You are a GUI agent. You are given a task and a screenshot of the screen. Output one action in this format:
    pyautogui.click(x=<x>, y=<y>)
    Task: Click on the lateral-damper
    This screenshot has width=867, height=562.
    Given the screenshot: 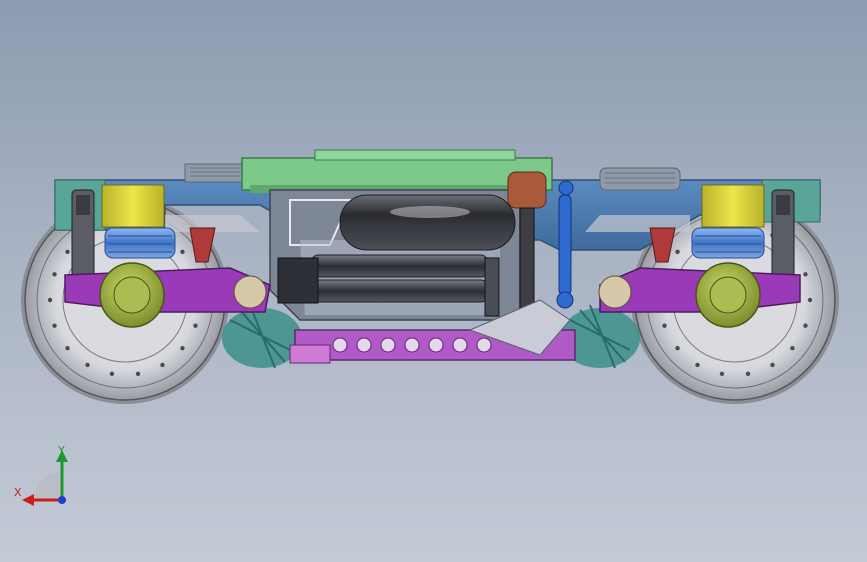 What is the action you would take?
    pyautogui.click(x=565, y=251)
    